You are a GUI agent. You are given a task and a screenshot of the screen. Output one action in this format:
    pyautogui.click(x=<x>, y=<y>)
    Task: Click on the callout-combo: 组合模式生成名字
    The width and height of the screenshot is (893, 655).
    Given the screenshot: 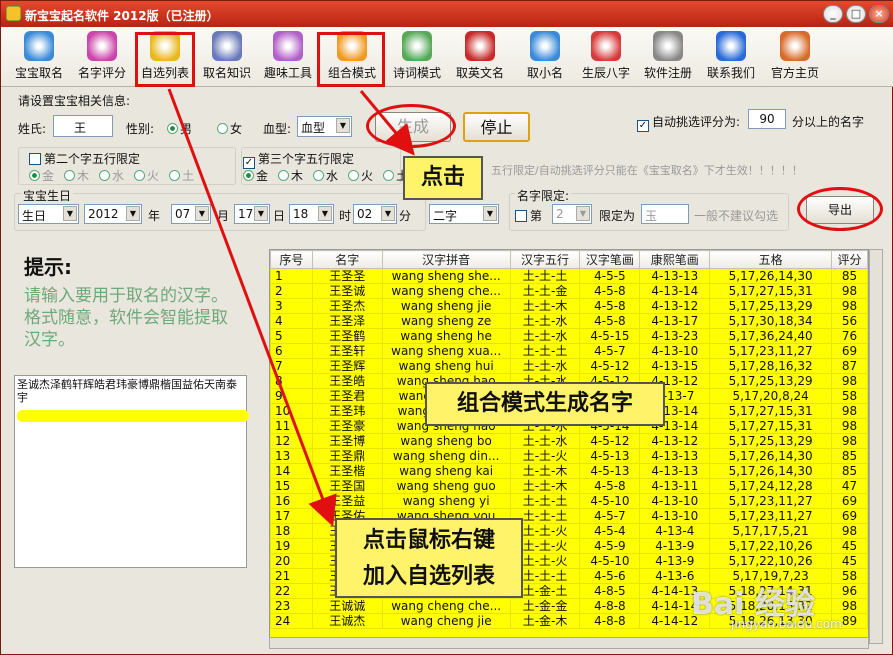 What is the action you would take?
    pyautogui.click(x=545, y=404)
    